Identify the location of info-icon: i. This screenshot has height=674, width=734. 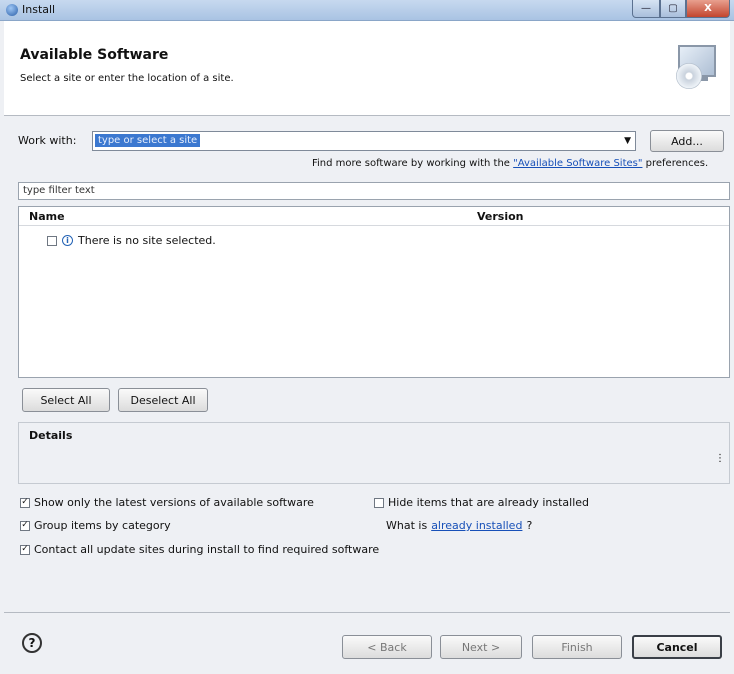
(67, 240).